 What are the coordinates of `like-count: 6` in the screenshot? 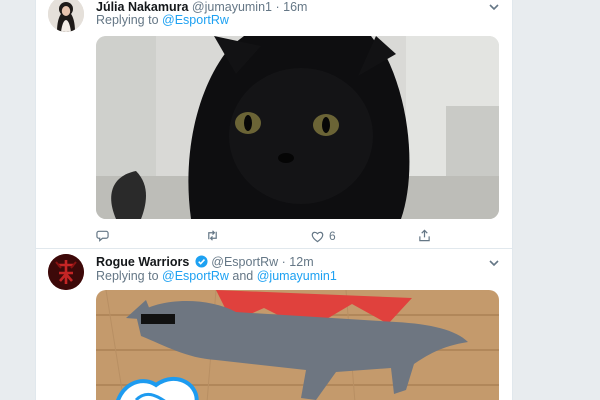 It's located at (332, 236).